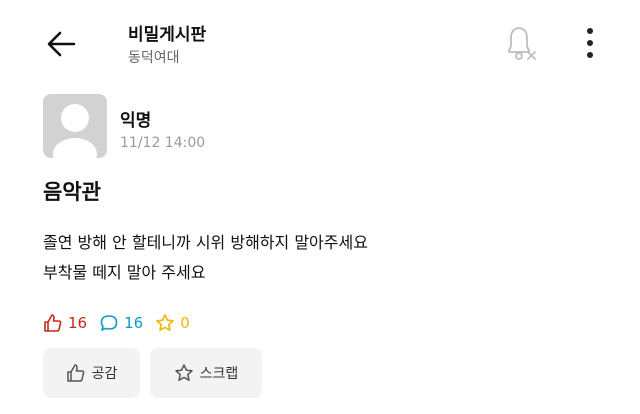 The image size is (640, 414). Describe the element at coordinates (185, 323) in the screenshot. I see `scrap-count: 0` at that location.